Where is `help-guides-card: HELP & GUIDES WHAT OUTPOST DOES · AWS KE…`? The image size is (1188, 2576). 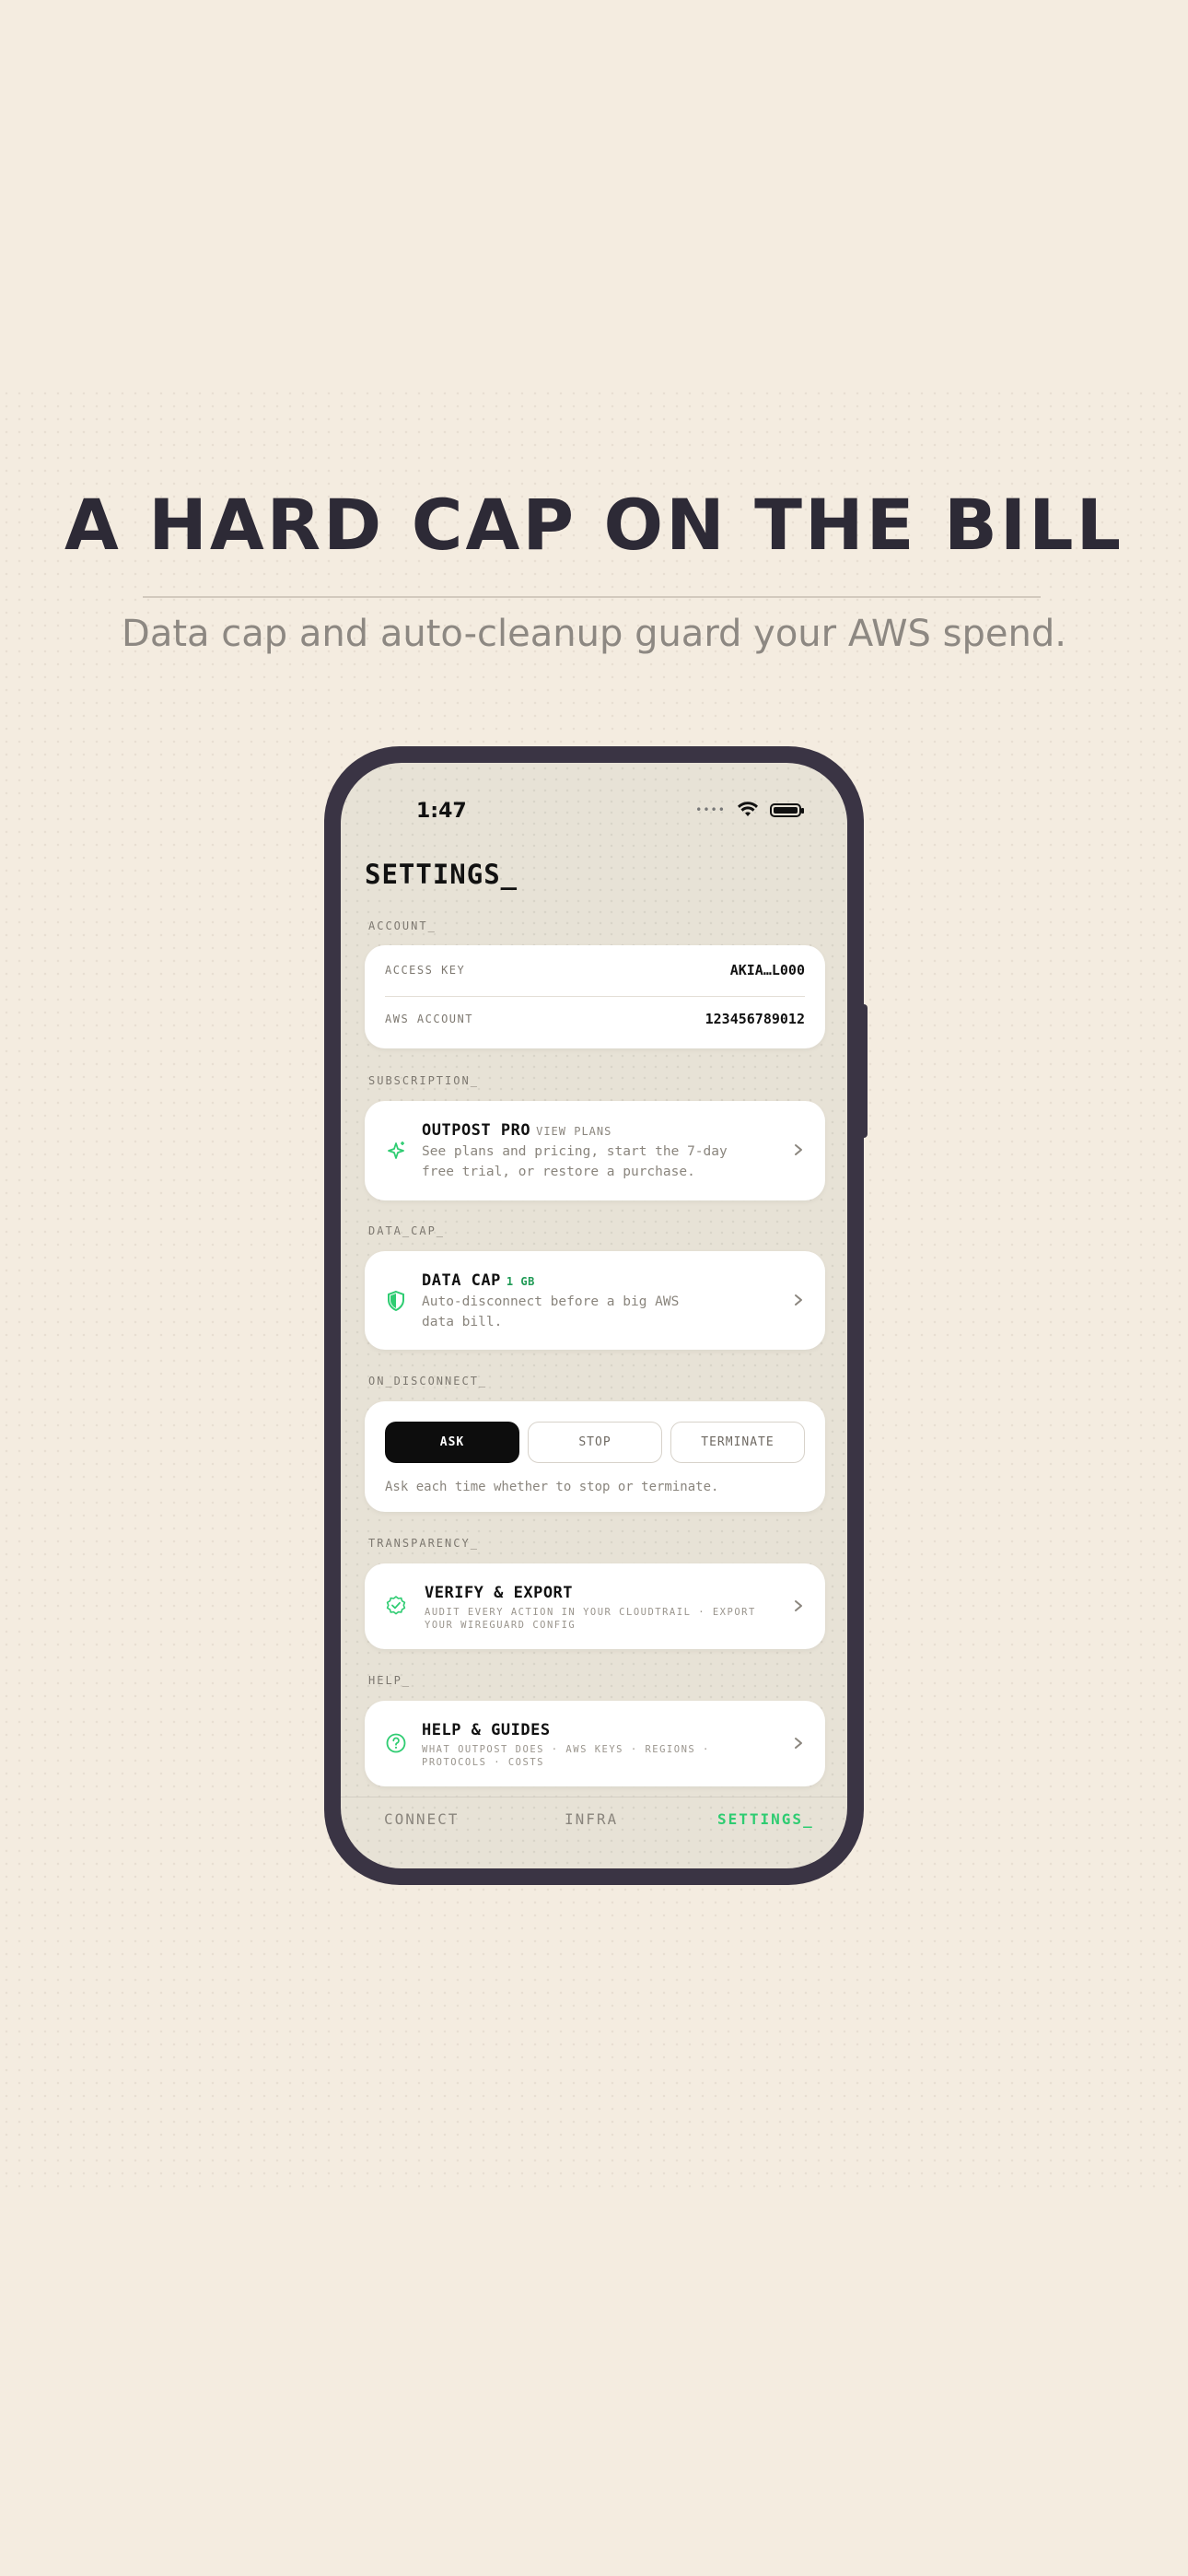
help-guides-card: HELP & GUIDES WHAT OUTPOST DOES · AWS KE… is located at coordinates (595, 1743).